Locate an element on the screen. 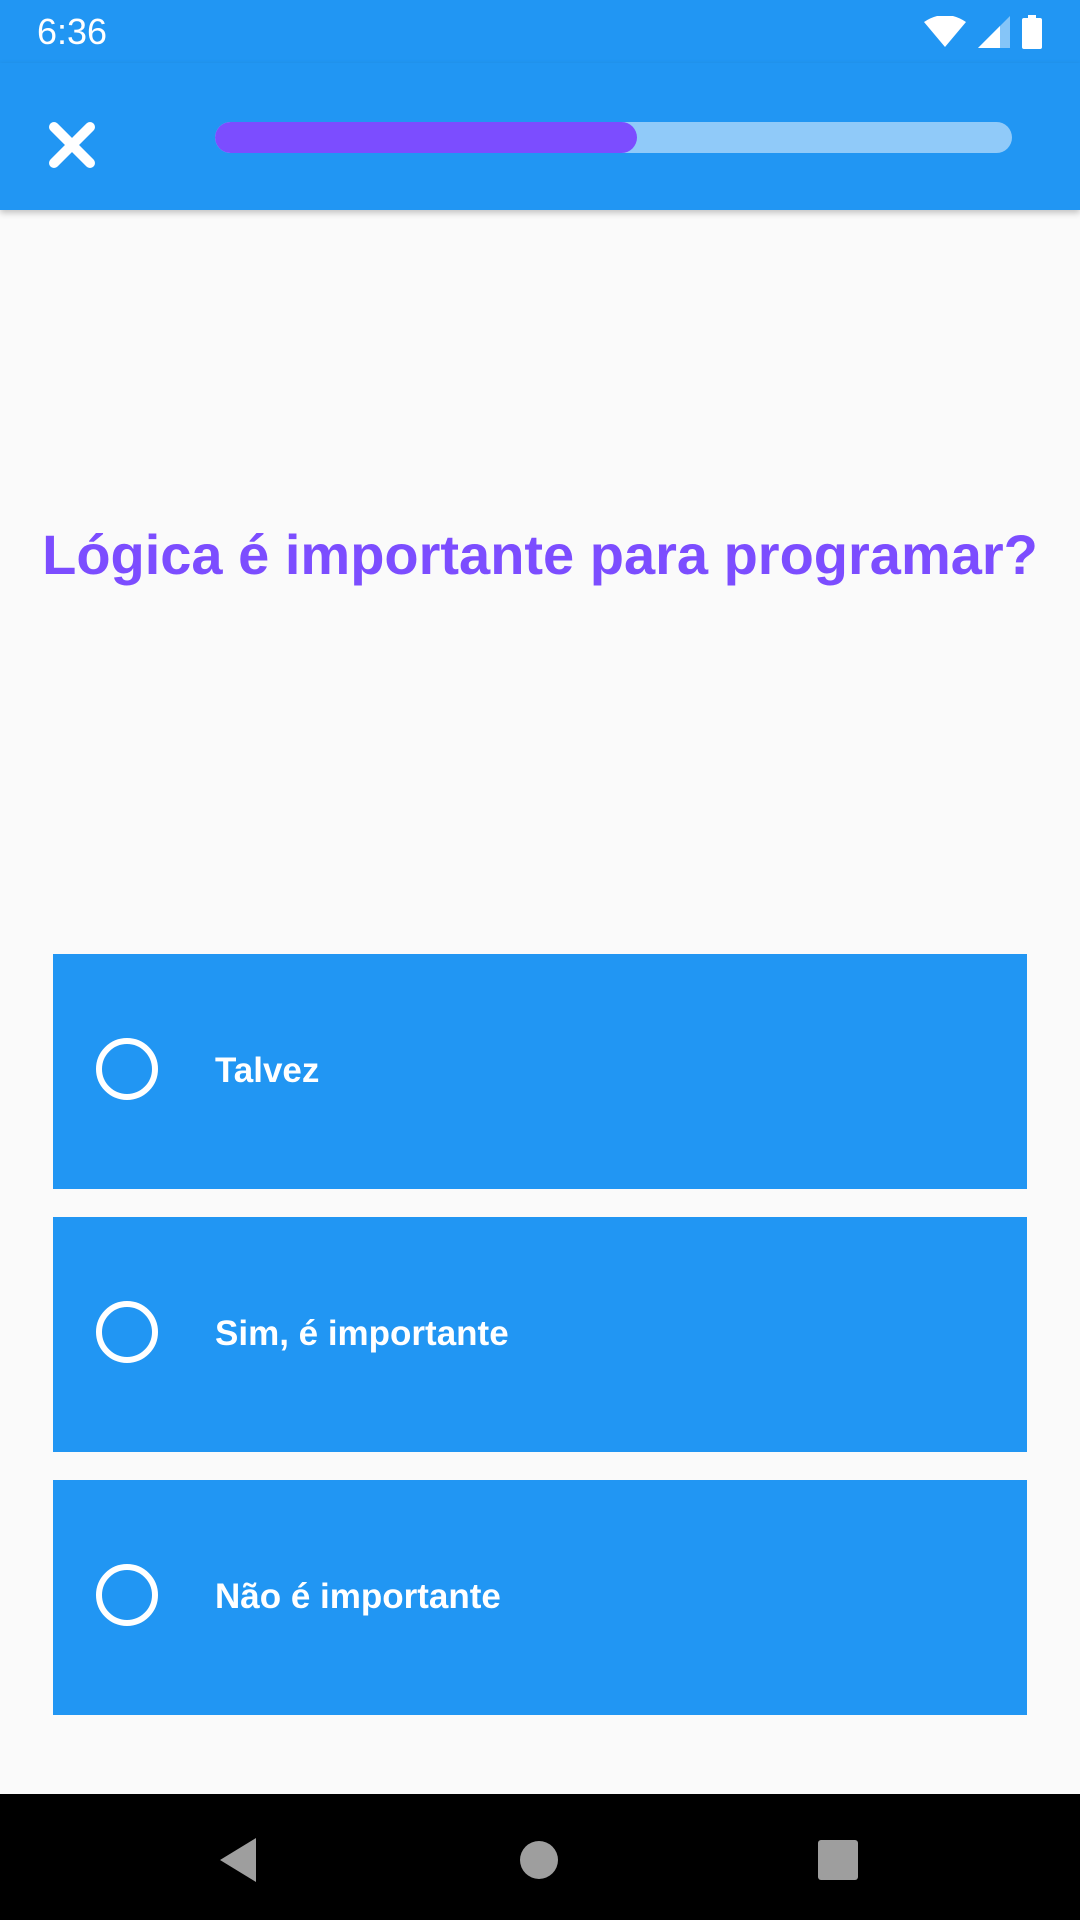 This screenshot has width=1080, height=1920. status-icons is located at coordinates (983, 32).